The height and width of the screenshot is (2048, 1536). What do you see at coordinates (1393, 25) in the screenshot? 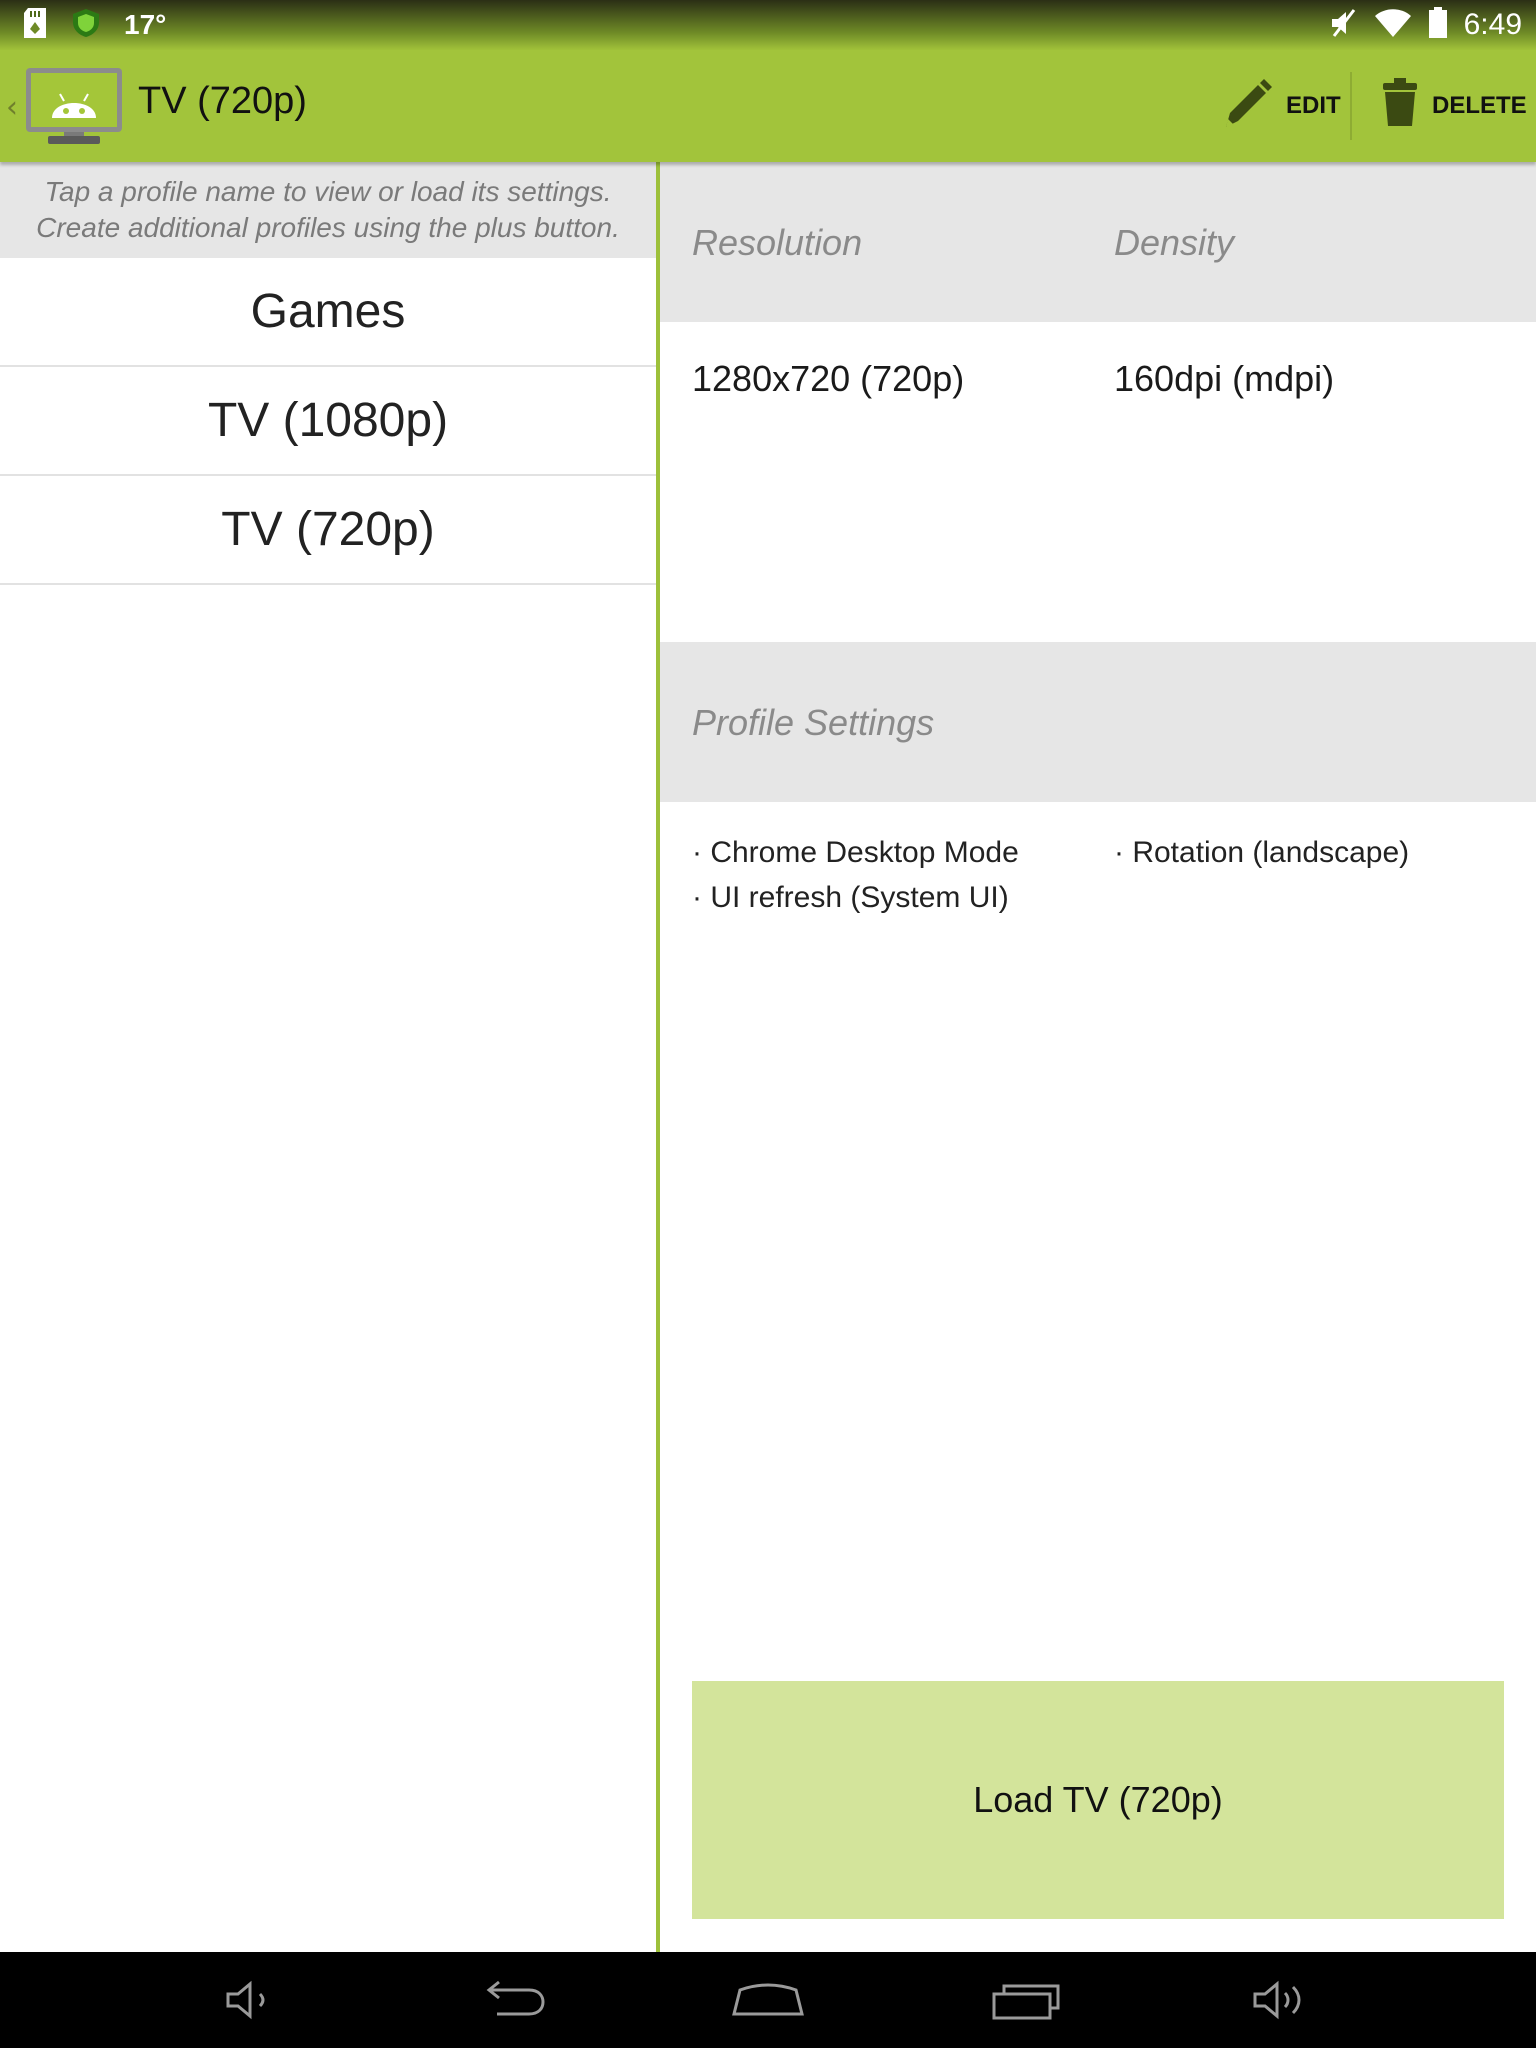
I see `wifi-icon` at bounding box center [1393, 25].